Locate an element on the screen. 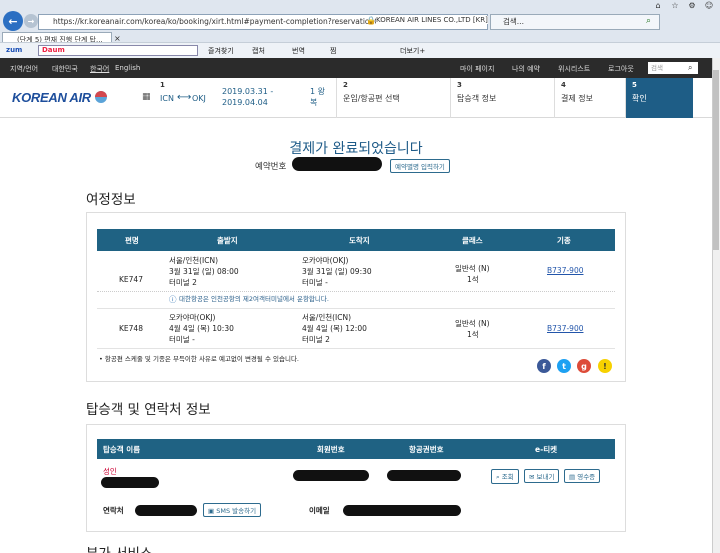  passenger-type: 성인 is located at coordinates (110, 471).